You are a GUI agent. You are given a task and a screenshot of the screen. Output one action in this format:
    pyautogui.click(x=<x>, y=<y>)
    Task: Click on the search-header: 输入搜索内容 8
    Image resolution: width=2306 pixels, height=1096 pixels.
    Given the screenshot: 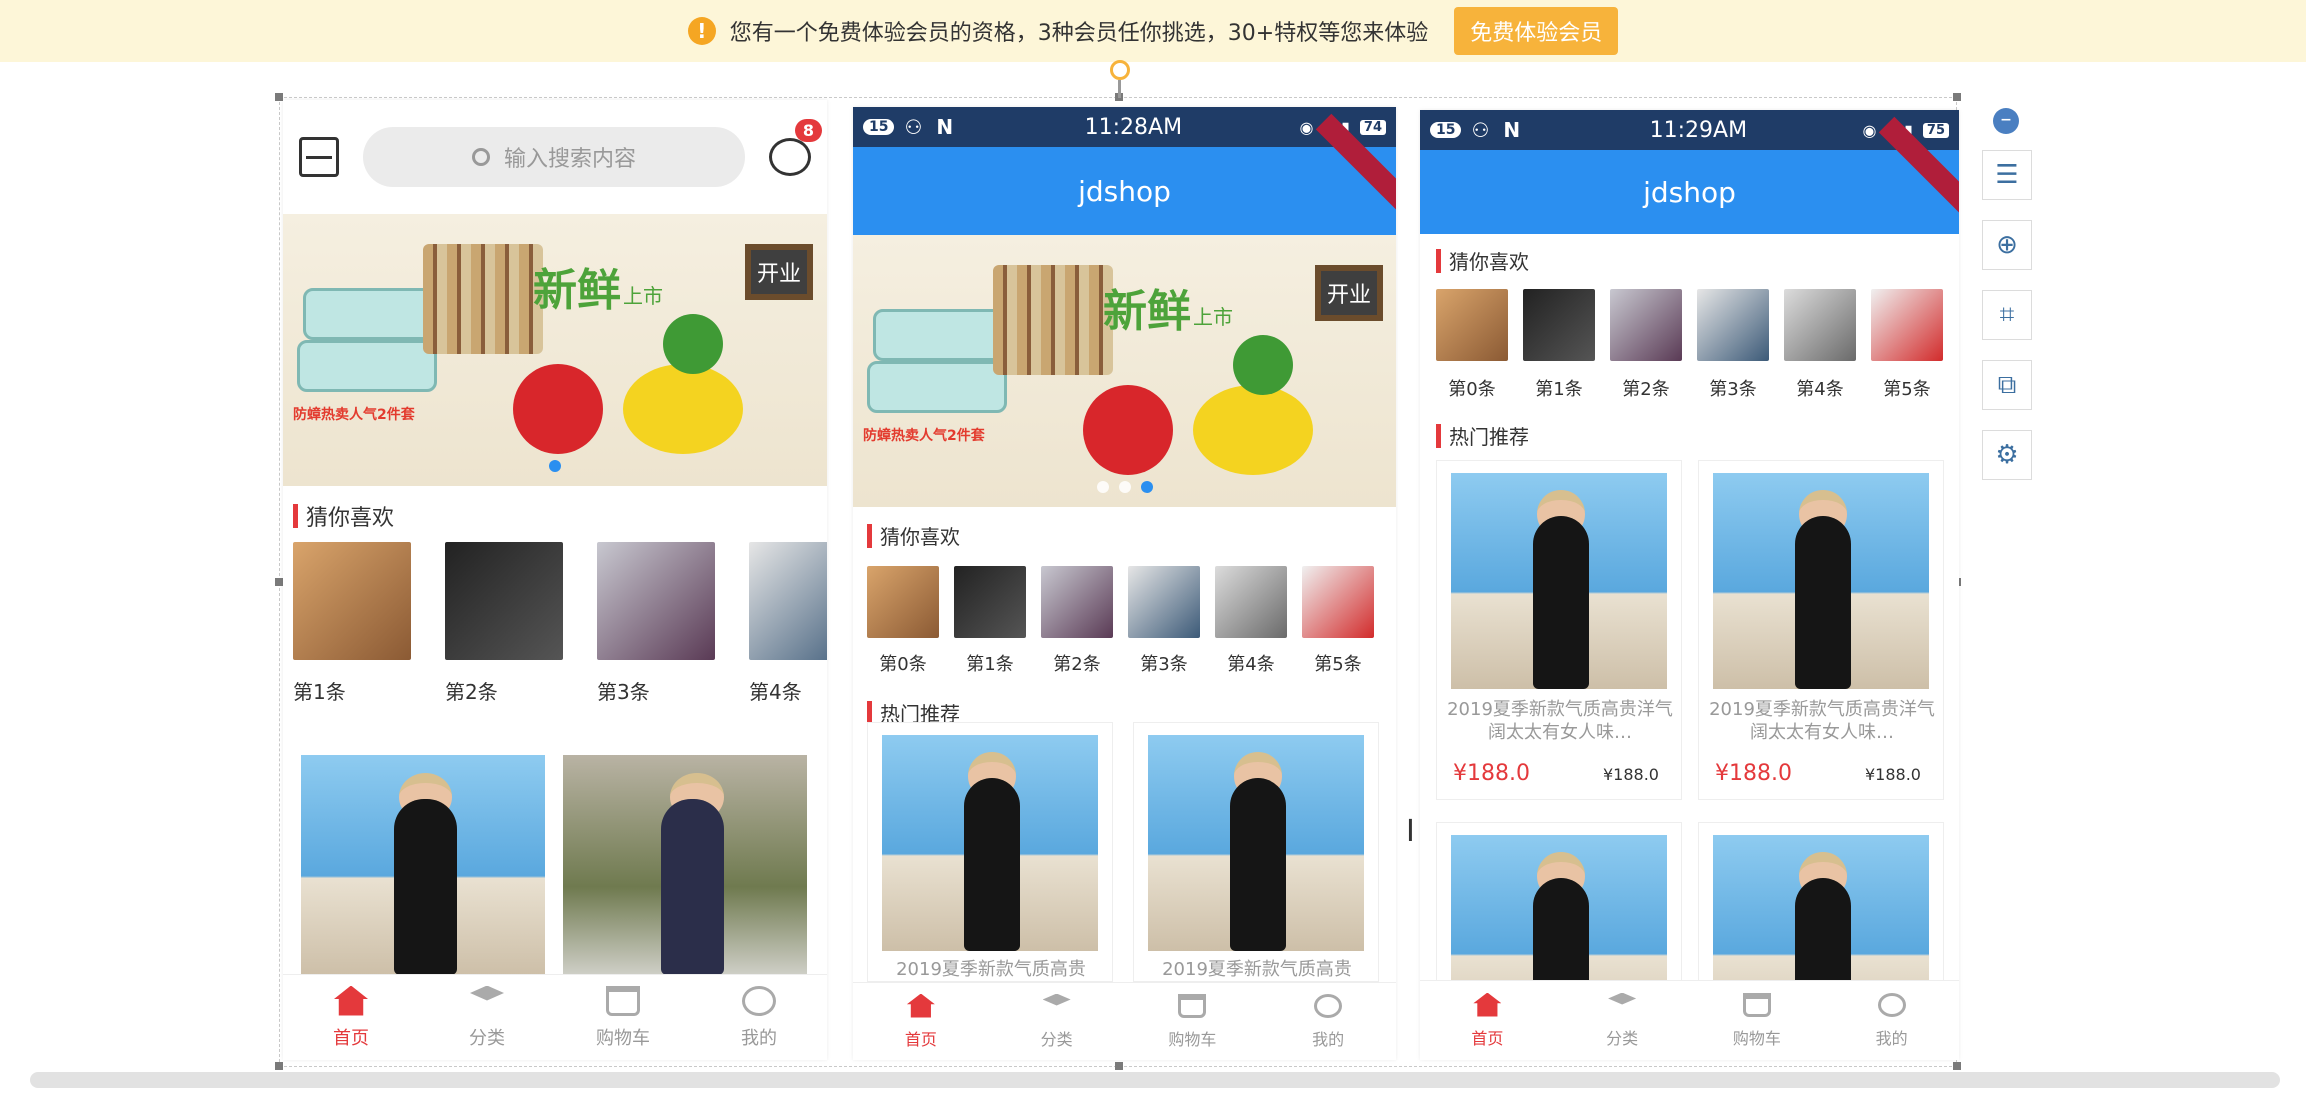 What is the action you would take?
    pyautogui.click(x=555, y=157)
    